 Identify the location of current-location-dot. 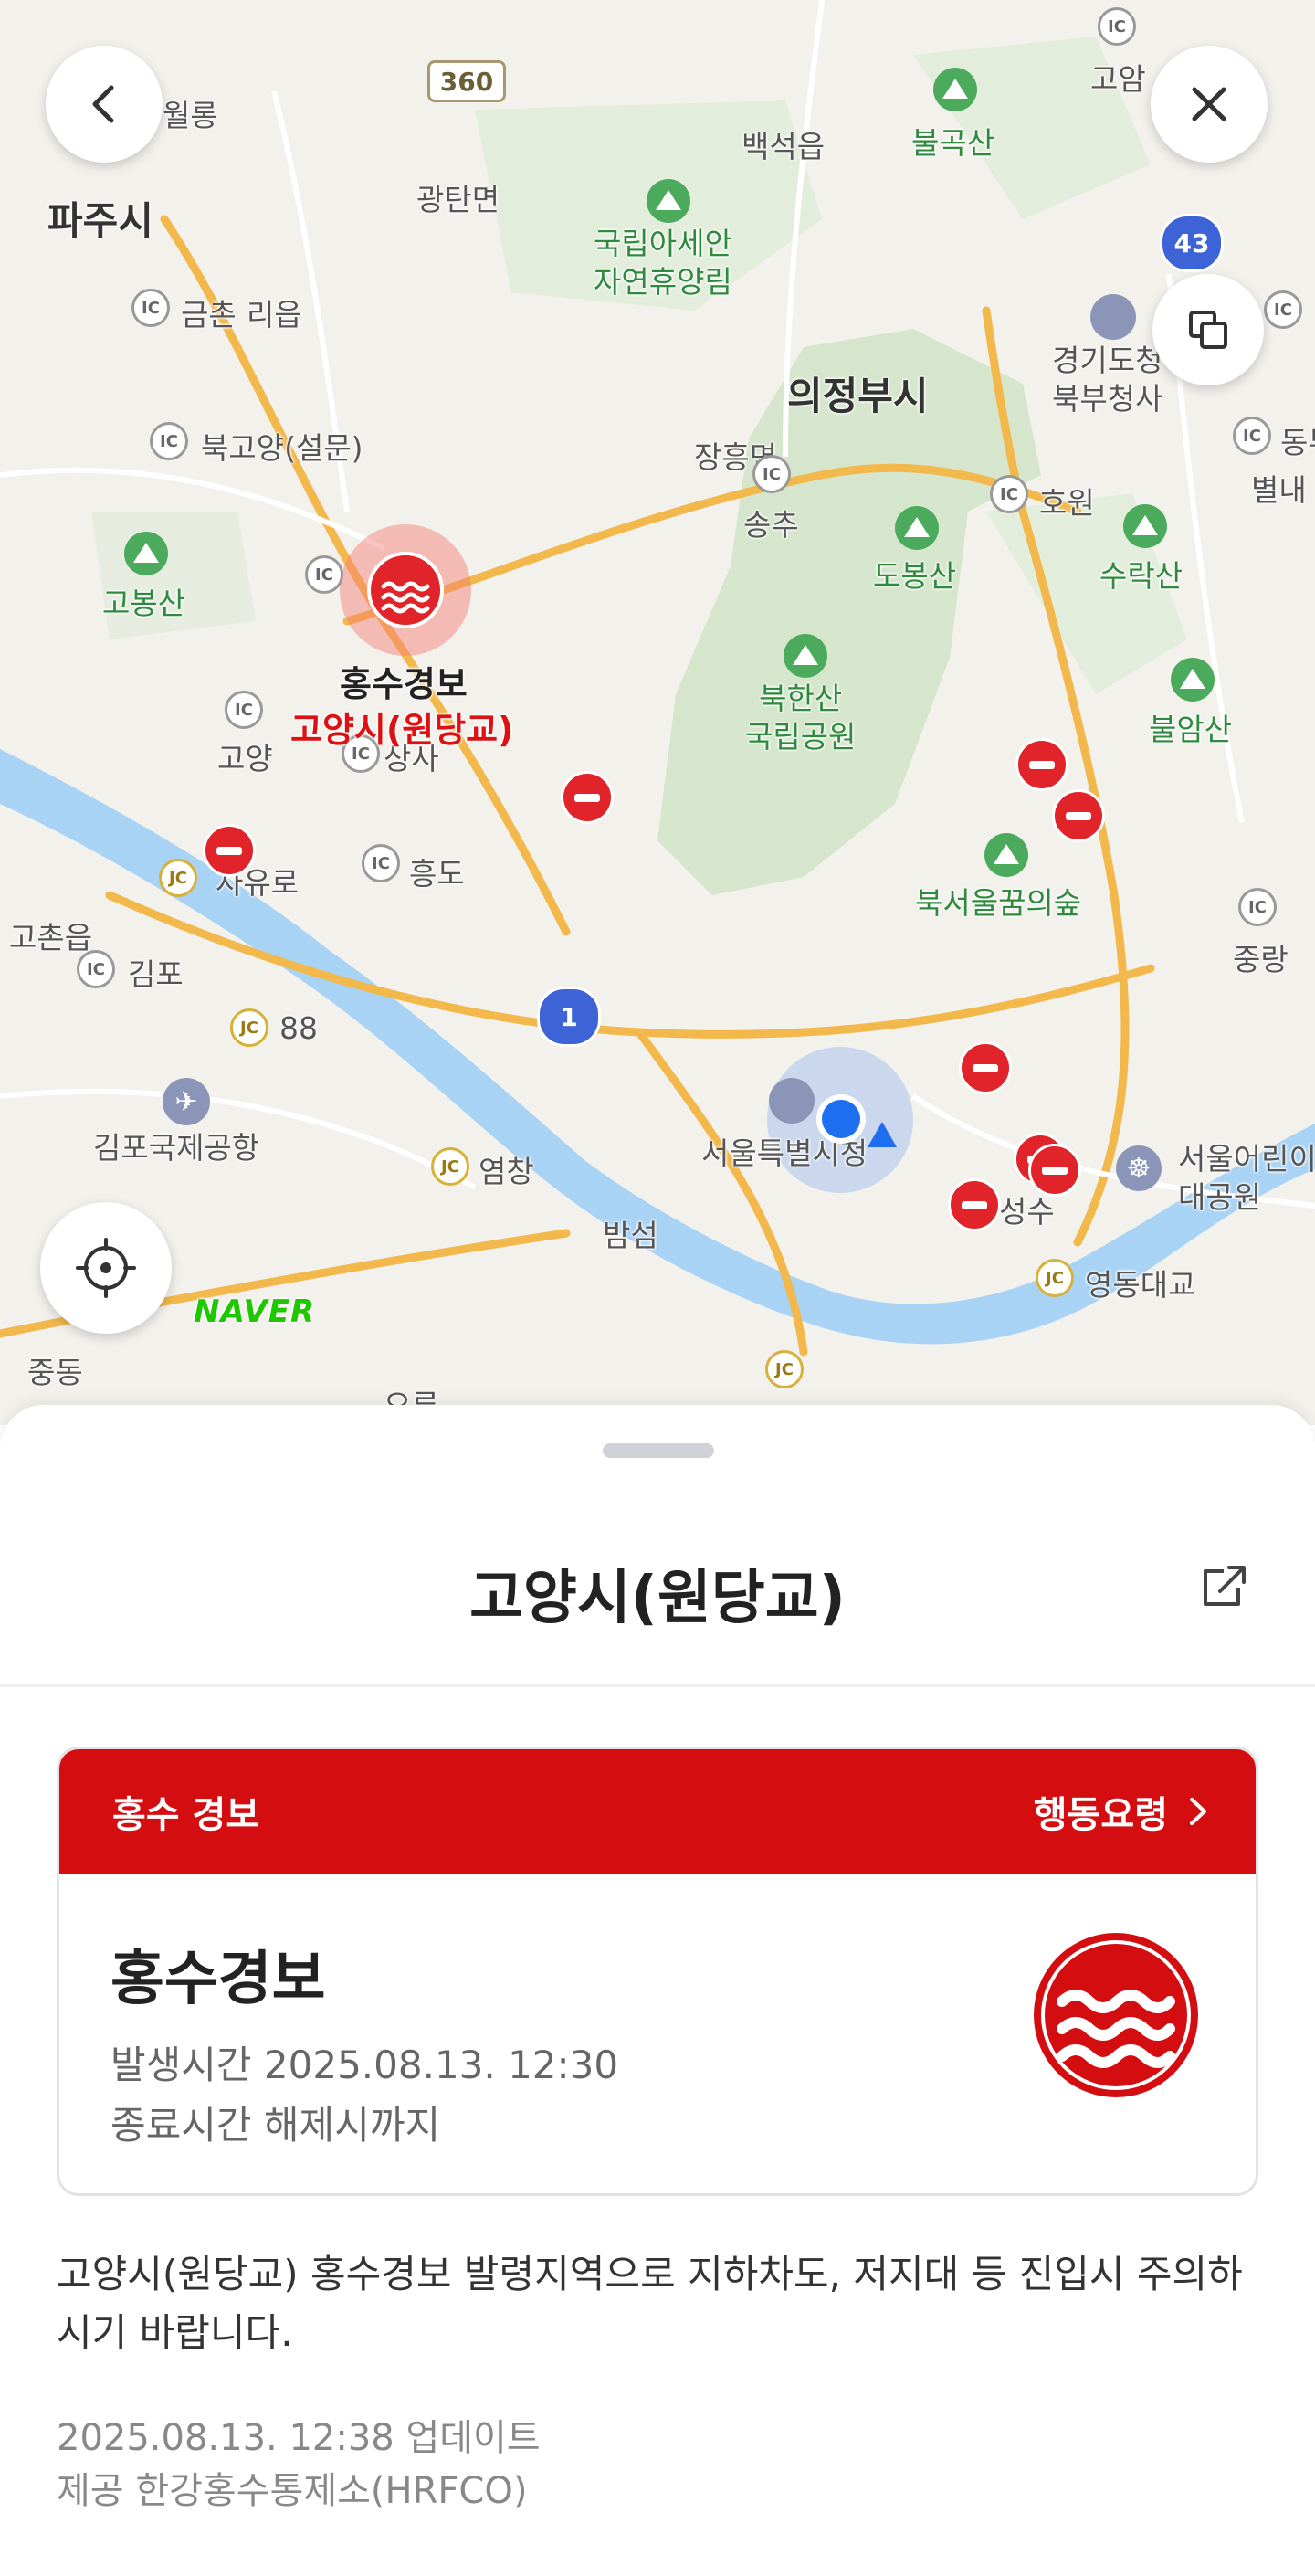
(841, 1119).